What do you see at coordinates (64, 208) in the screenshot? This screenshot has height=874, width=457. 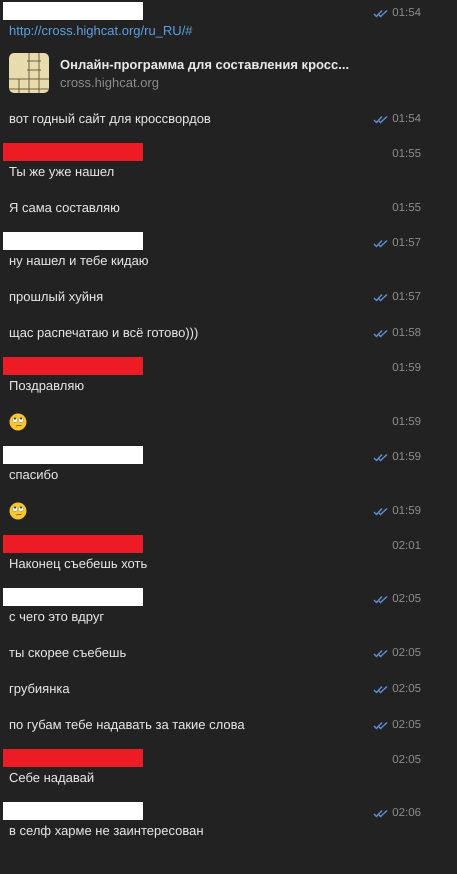 I see `message-text: Я сама составляю` at bounding box center [64, 208].